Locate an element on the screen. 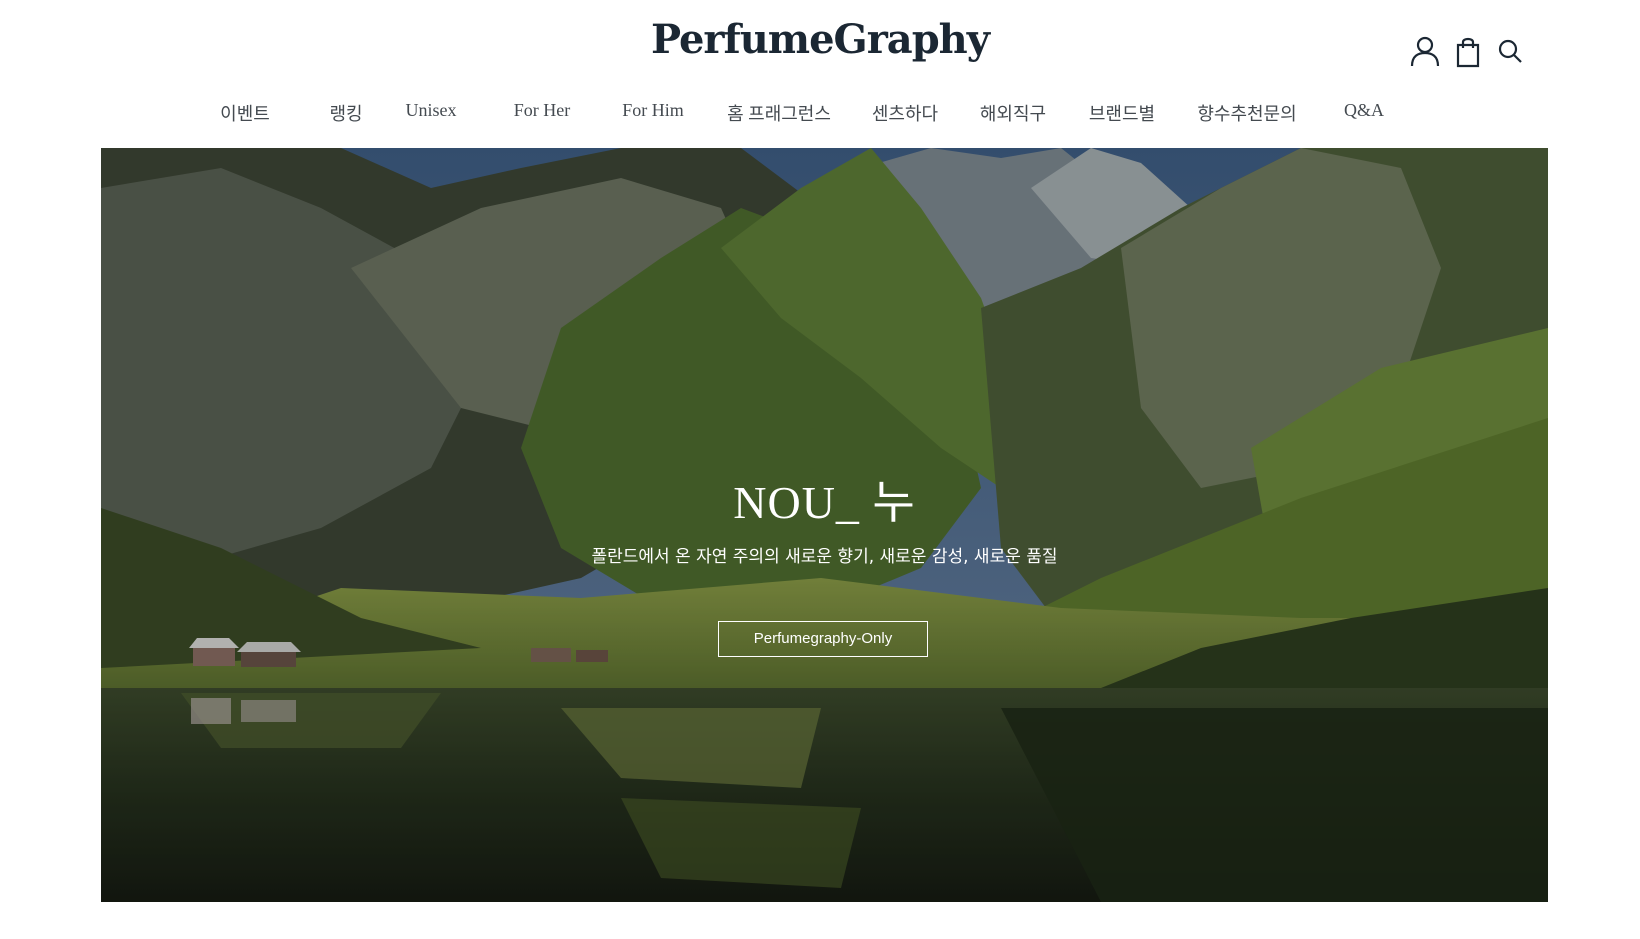 Image resolution: width=1640 pixels, height=939 pixels. nav-item-home-fragrance: 홈 프래그런스 is located at coordinates (779, 113).